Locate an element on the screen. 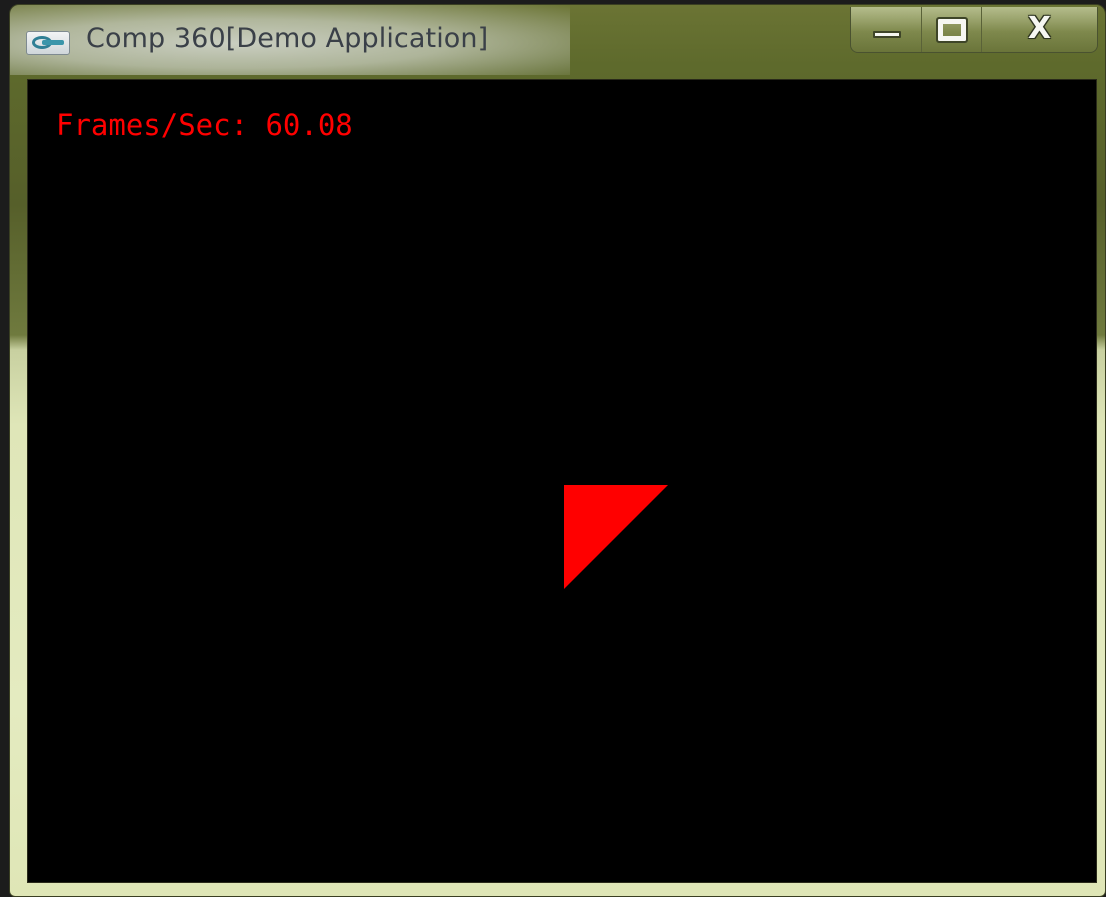 The image size is (1106, 897). maximize-button is located at coordinates (952, 29).